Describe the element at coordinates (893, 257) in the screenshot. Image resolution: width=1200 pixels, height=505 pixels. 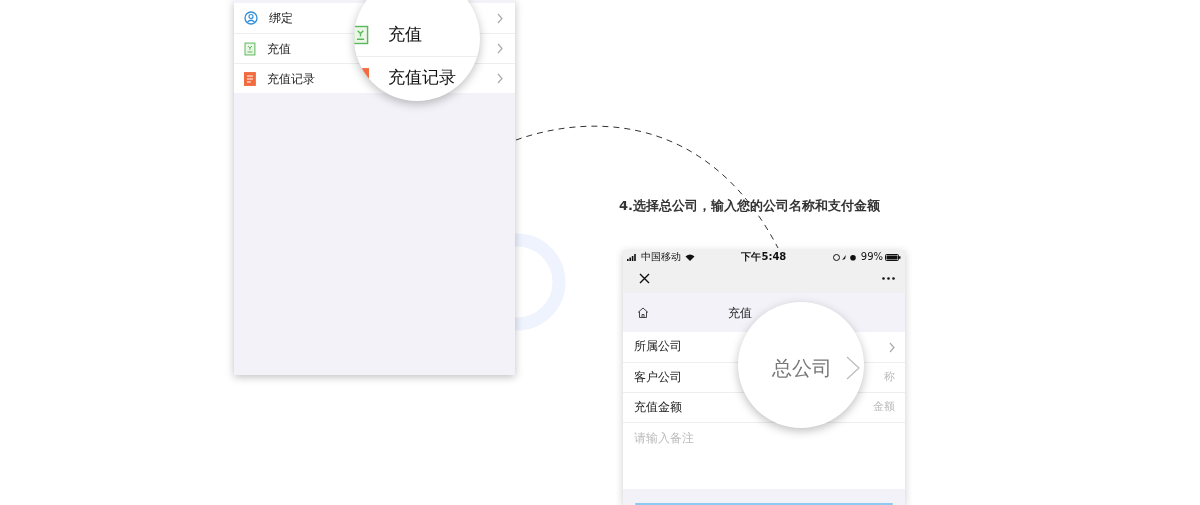
I see `battery-icon` at that location.